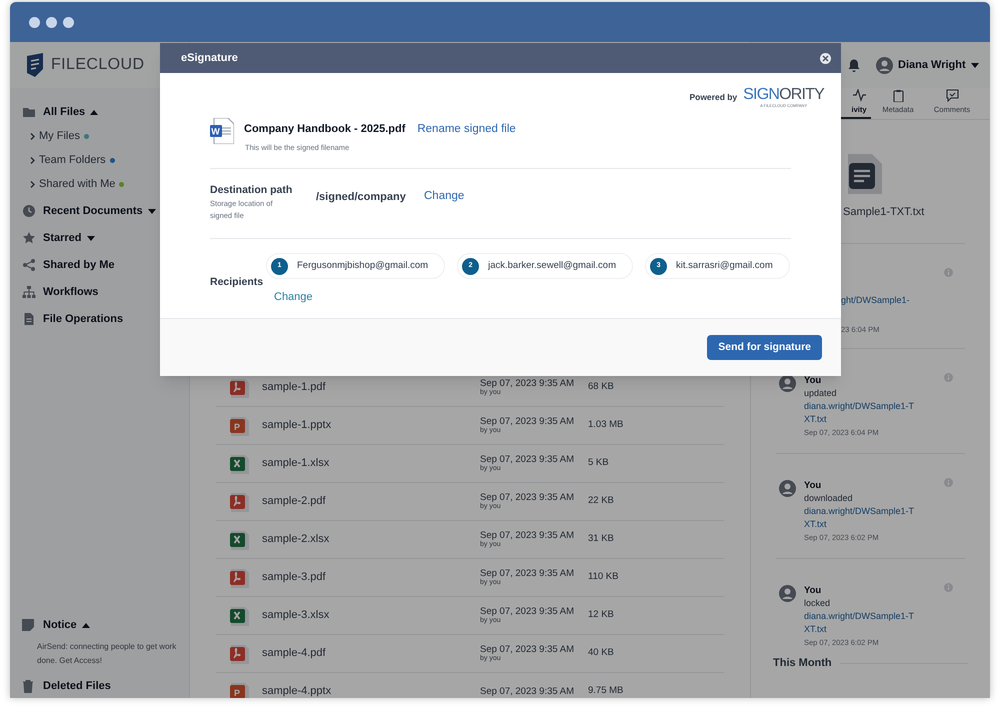  What do you see at coordinates (93, 211) in the screenshot?
I see `sidebar-item: Recent Documents` at bounding box center [93, 211].